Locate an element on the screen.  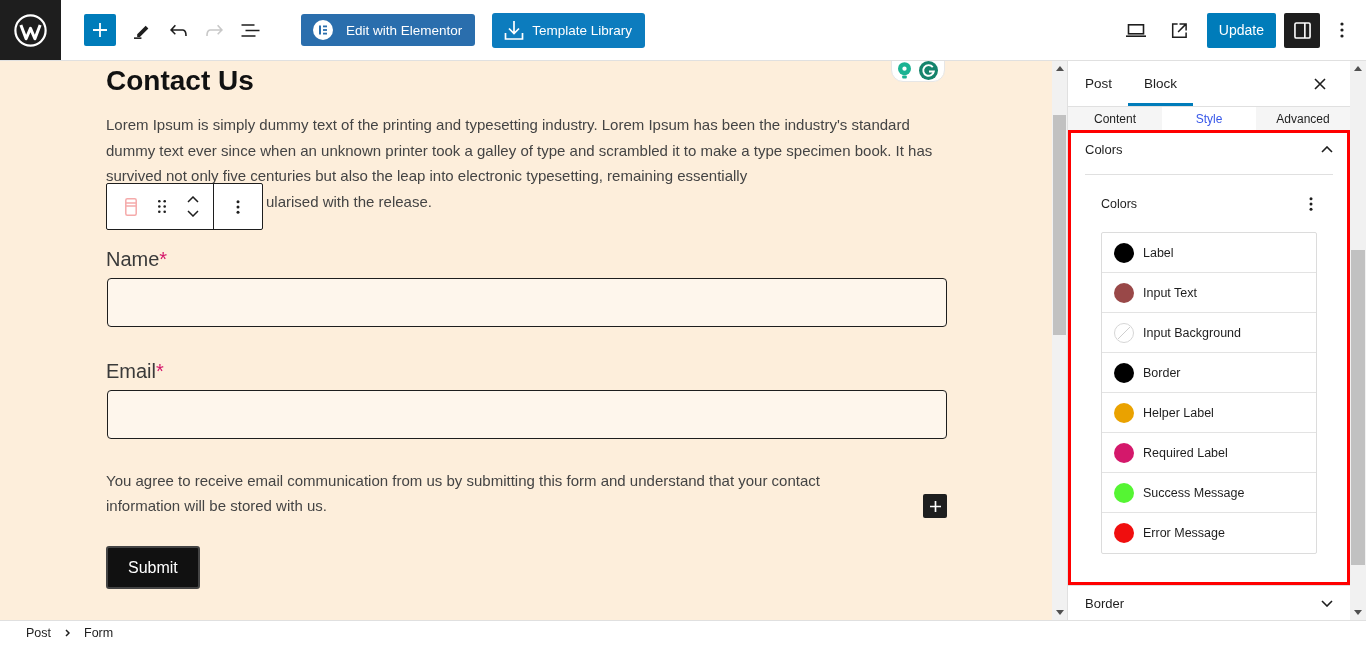
style-tab: Content is located at coordinates (1115, 118).